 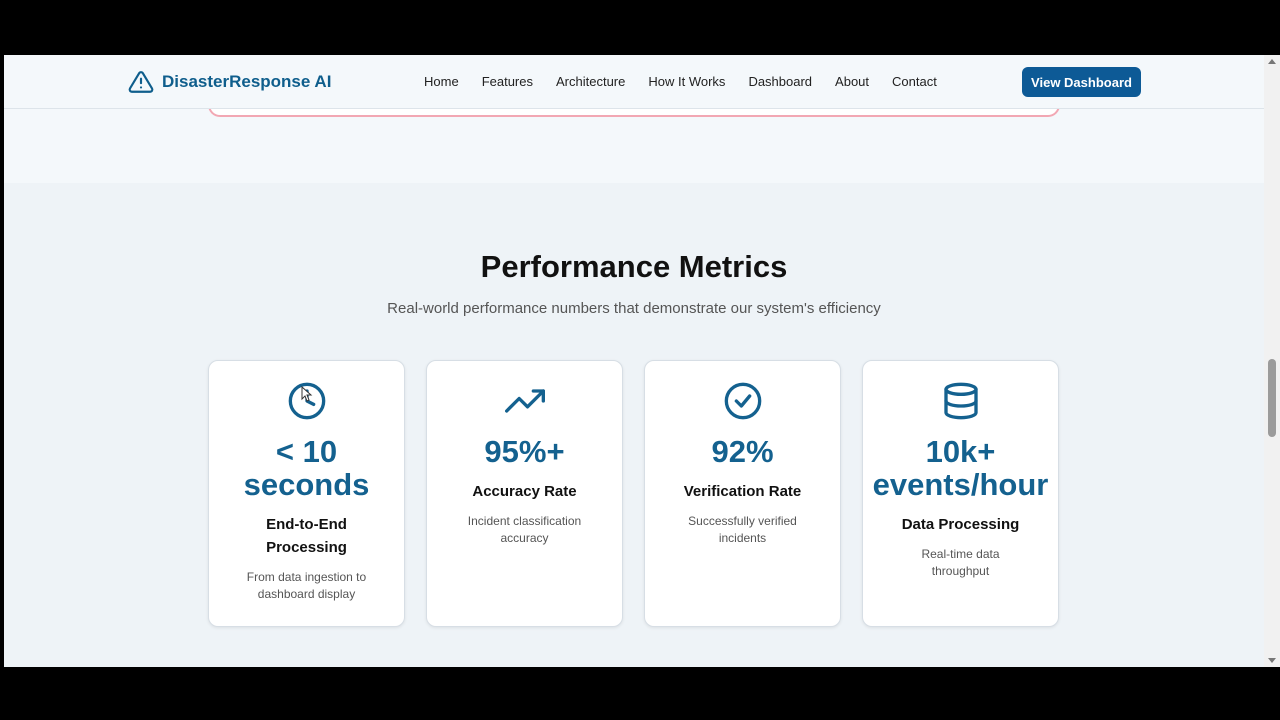 What do you see at coordinates (634, 266) in the screenshot?
I see `section-title: Performance Metrics` at bounding box center [634, 266].